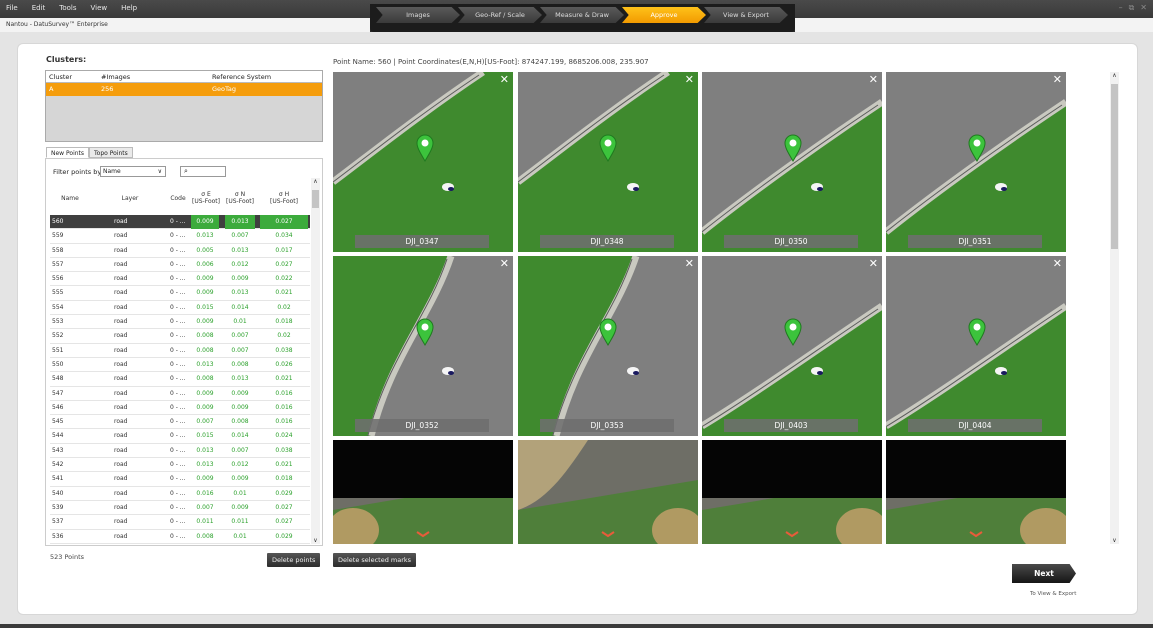 The width and height of the screenshot is (1153, 628). Describe the element at coordinates (375, 560) in the screenshot. I see `delete-selected-marks-button: Delete selected marks` at that location.